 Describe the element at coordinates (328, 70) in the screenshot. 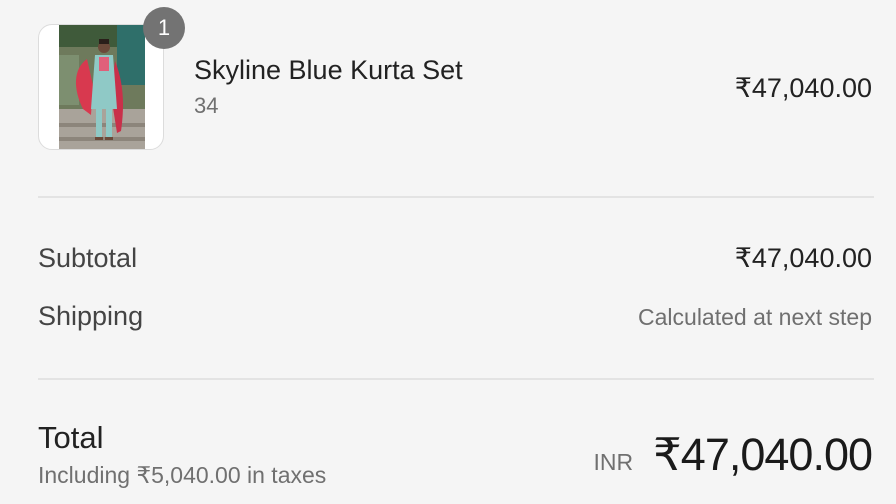

I see `product-name: Skyline Blue Kurta Set` at that location.